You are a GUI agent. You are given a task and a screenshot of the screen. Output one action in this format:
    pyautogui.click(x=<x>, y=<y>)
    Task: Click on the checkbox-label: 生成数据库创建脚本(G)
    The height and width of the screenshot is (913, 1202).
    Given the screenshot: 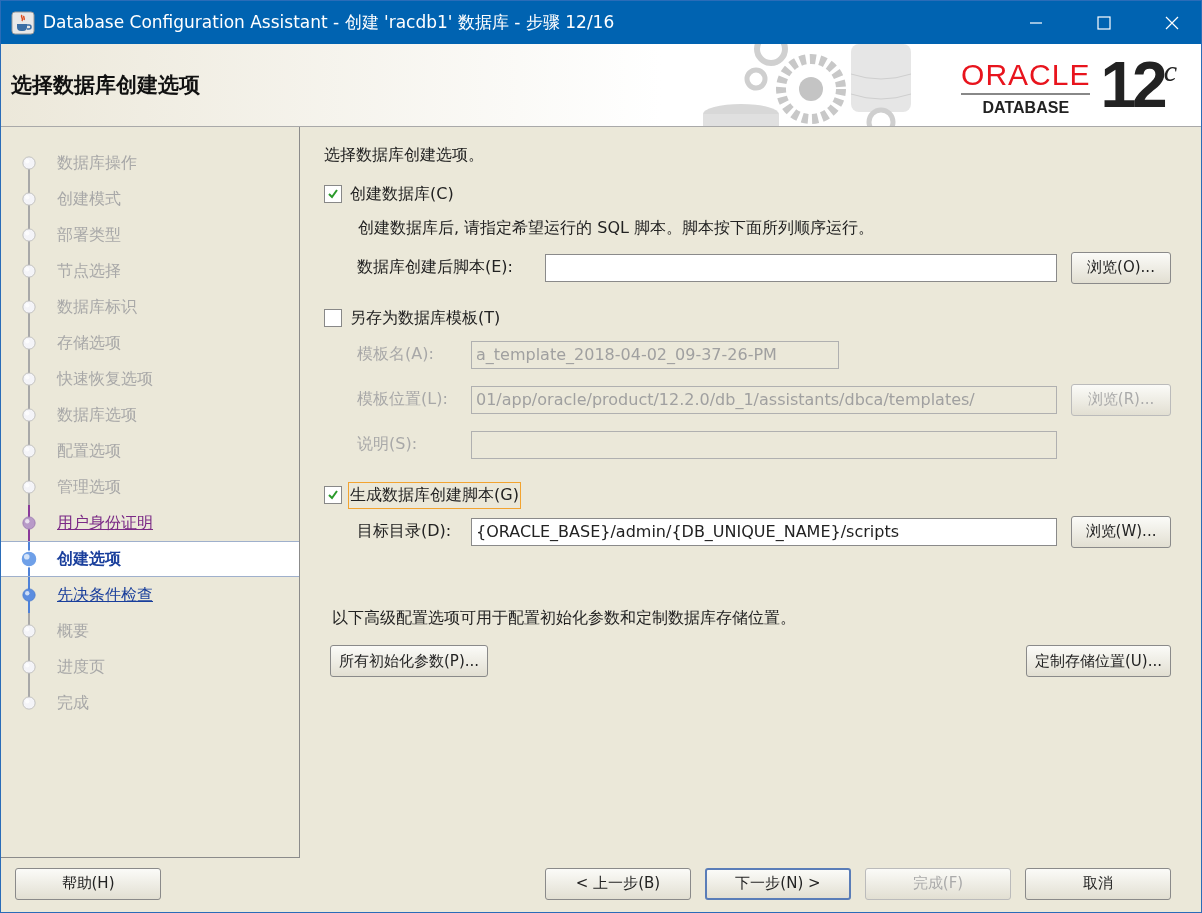 What is the action you would take?
    pyautogui.click(x=434, y=495)
    